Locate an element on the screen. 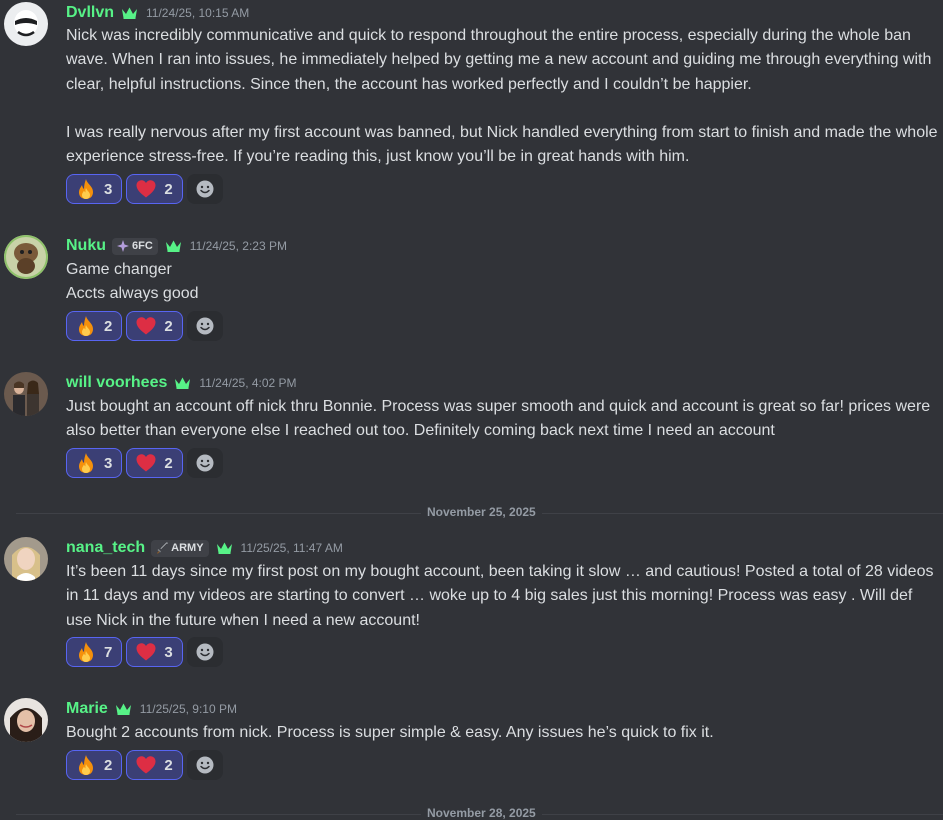  message-content: Game changer Accts always good is located at coordinates (504, 282).